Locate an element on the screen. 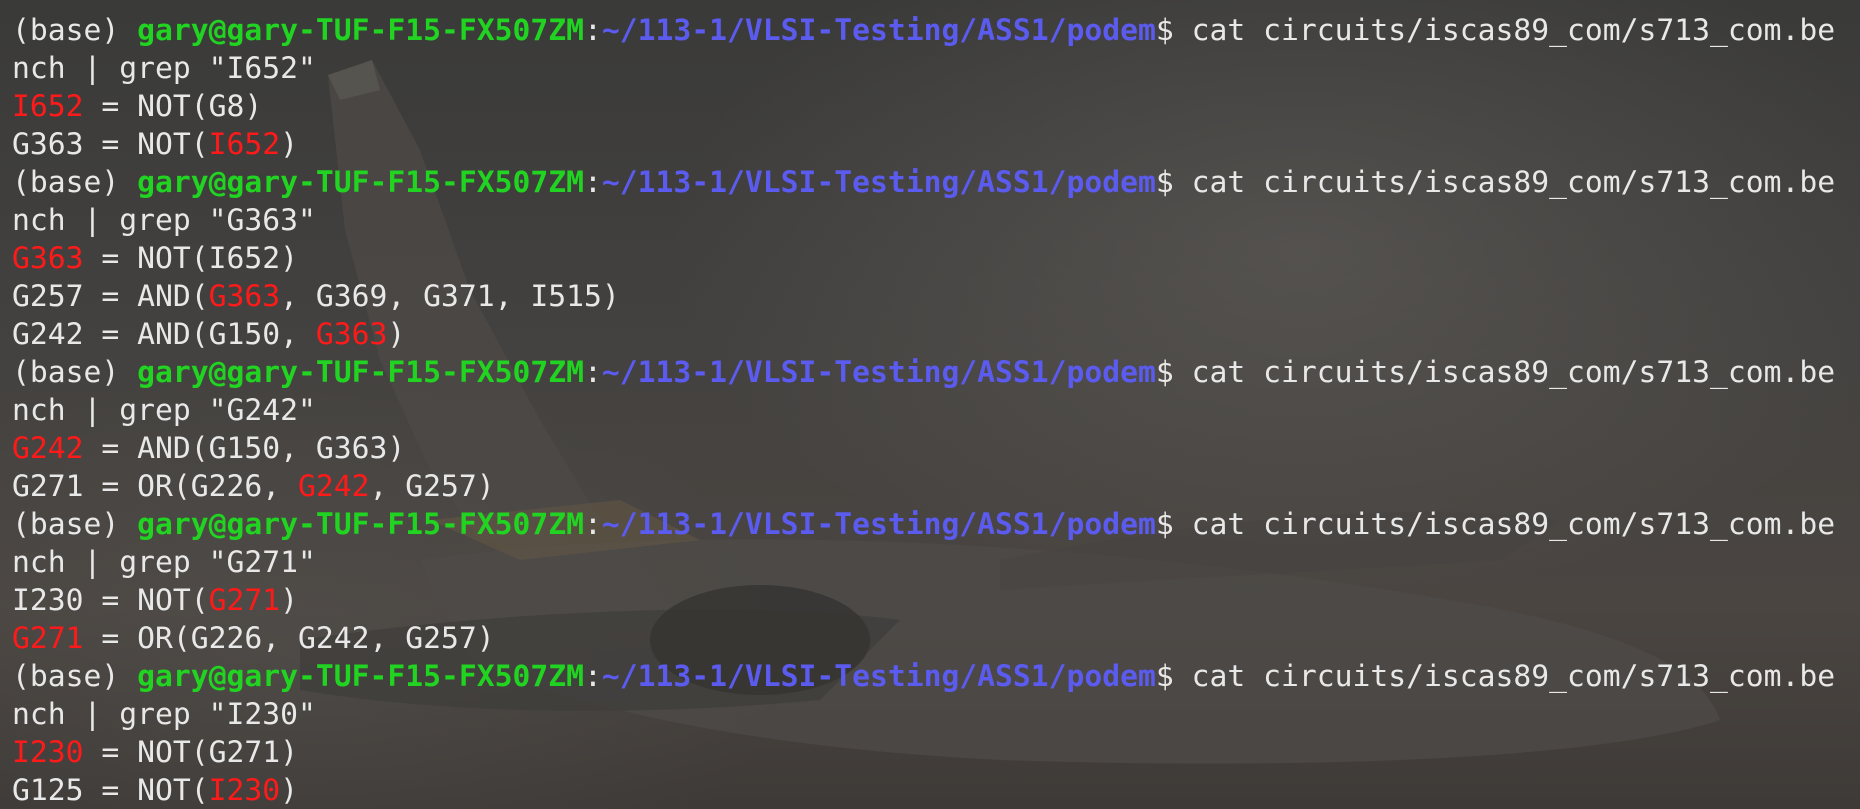  command-text-wrapped: nch | grep "G363" is located at coordinates (164, 220).